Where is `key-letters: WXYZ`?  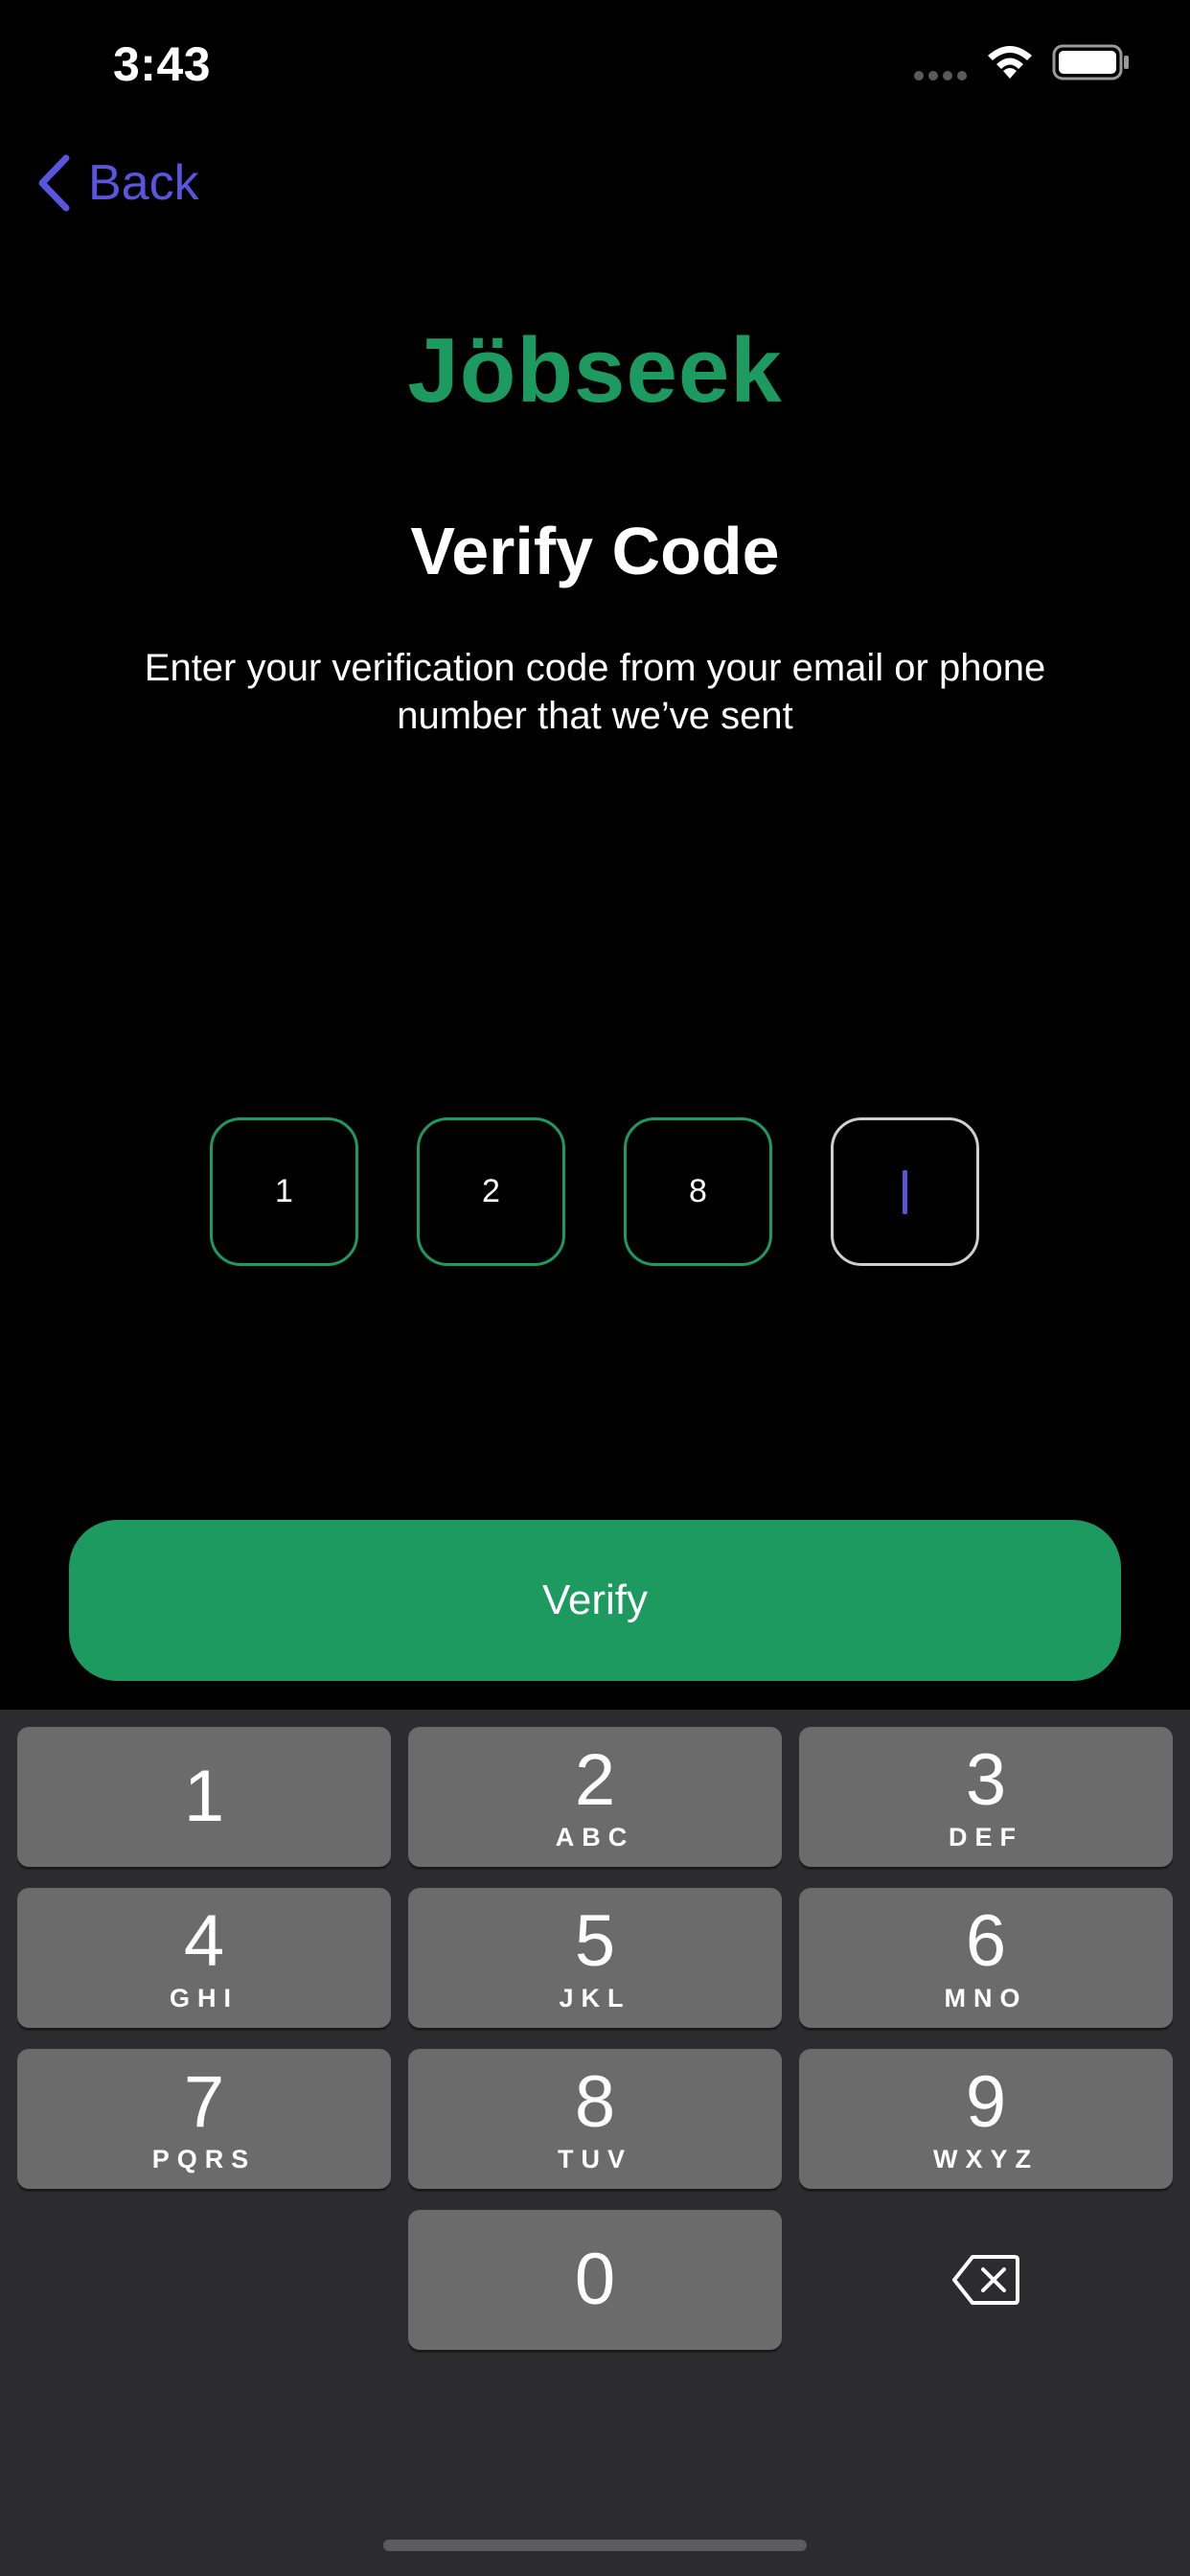
key-letters: WXYZ is located at coordinates (986, 2159).